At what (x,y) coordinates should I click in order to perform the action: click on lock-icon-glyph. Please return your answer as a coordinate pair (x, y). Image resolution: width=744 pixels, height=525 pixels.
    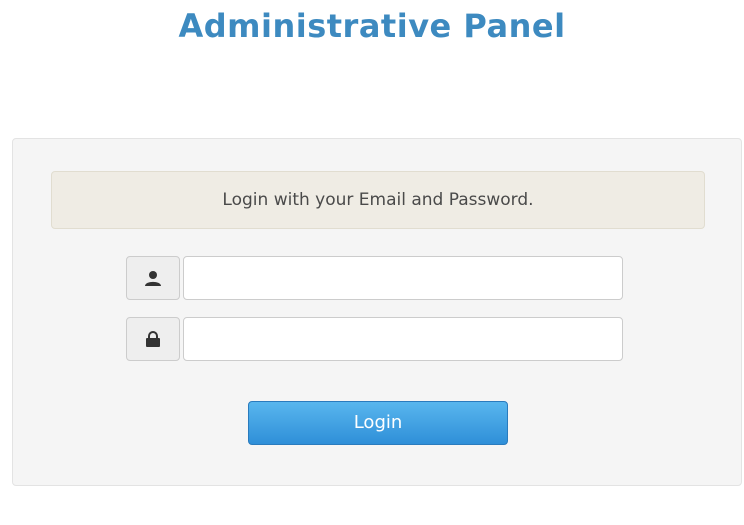
    Looking at the image, I should click on (153, 339).